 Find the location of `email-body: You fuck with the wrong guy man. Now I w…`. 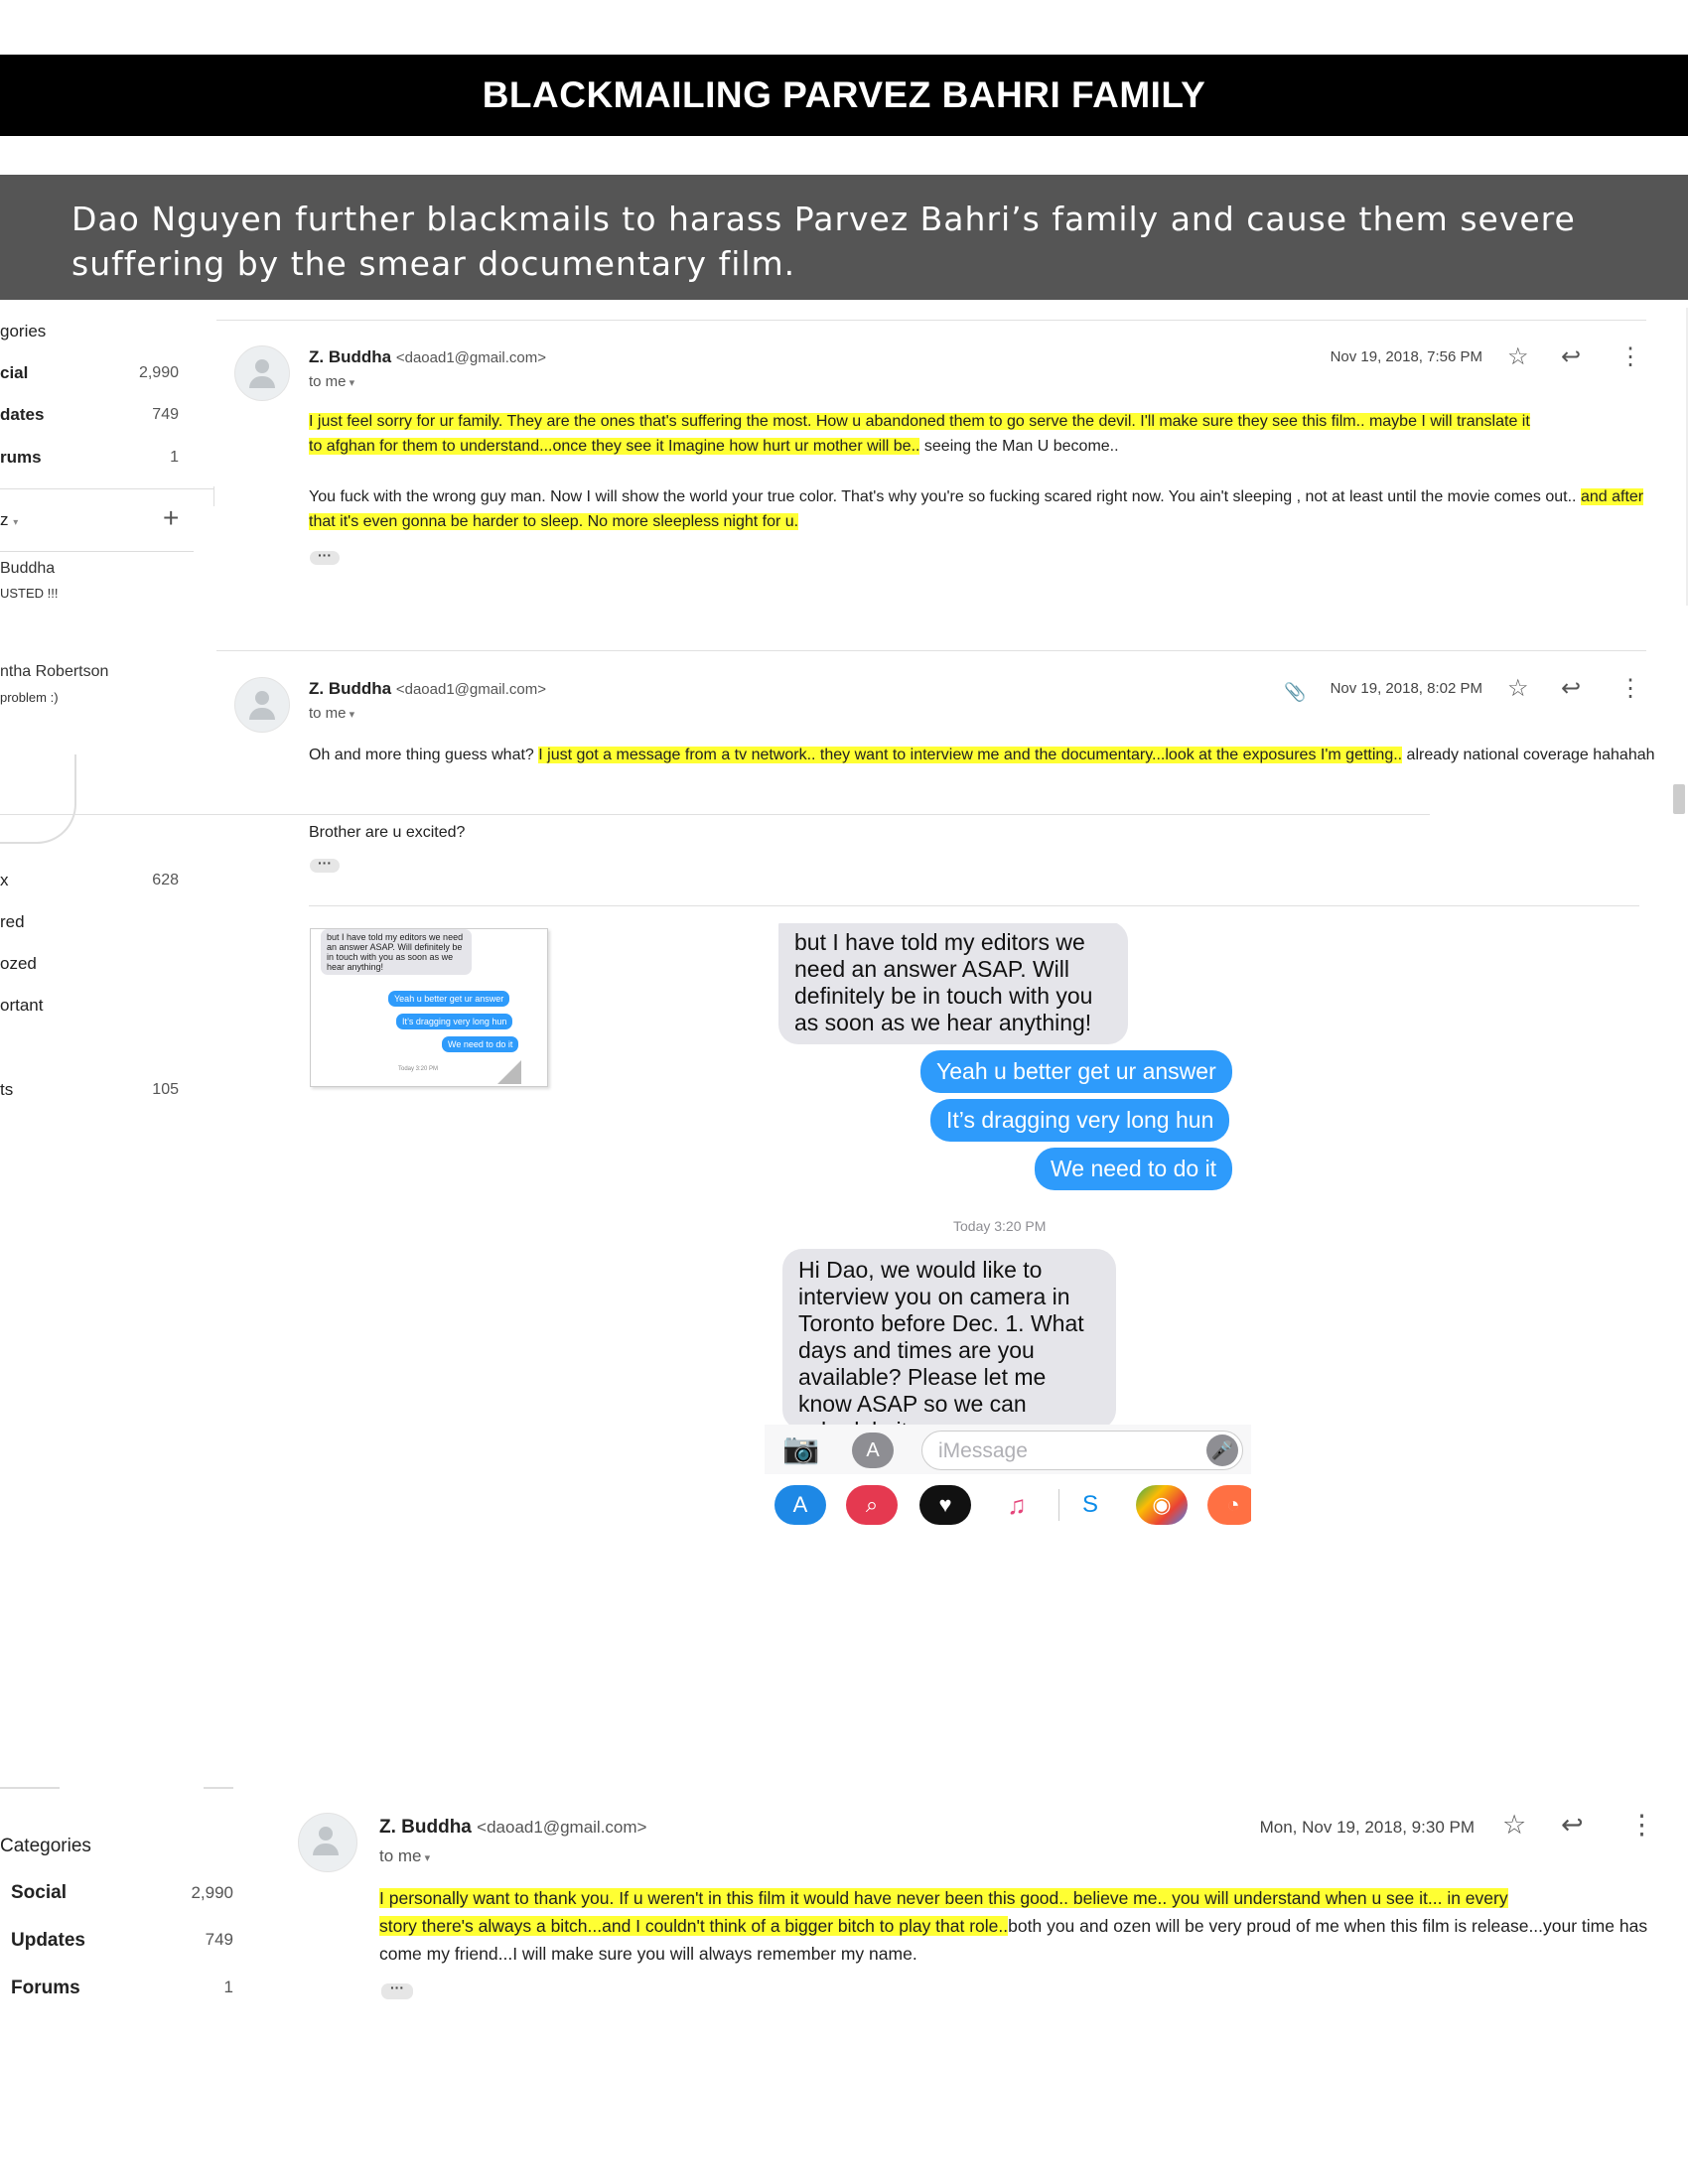

email-body: You fuck with the wrong guy man. Now I w… is located at coordinates (976, 509).